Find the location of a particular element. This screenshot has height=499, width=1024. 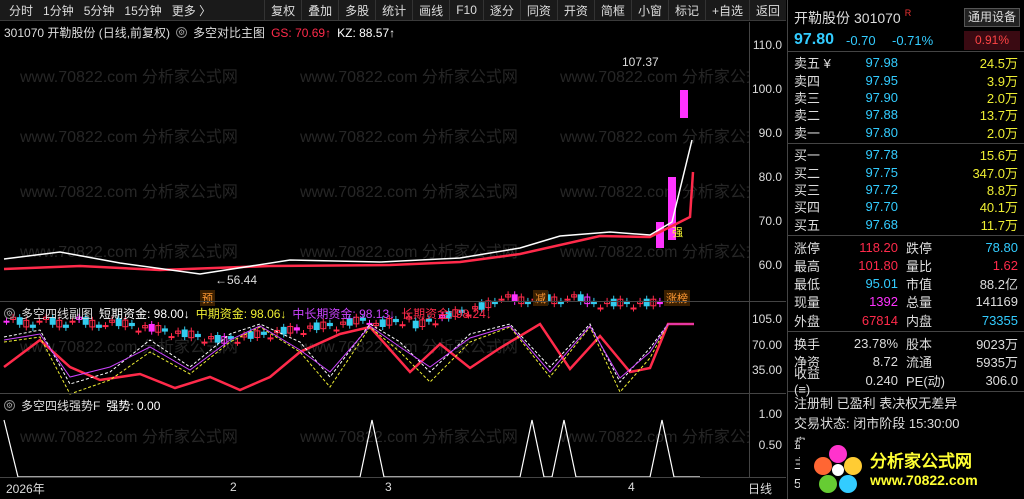

bid-volume: 11.7万 is located at coordinates (999, 225).